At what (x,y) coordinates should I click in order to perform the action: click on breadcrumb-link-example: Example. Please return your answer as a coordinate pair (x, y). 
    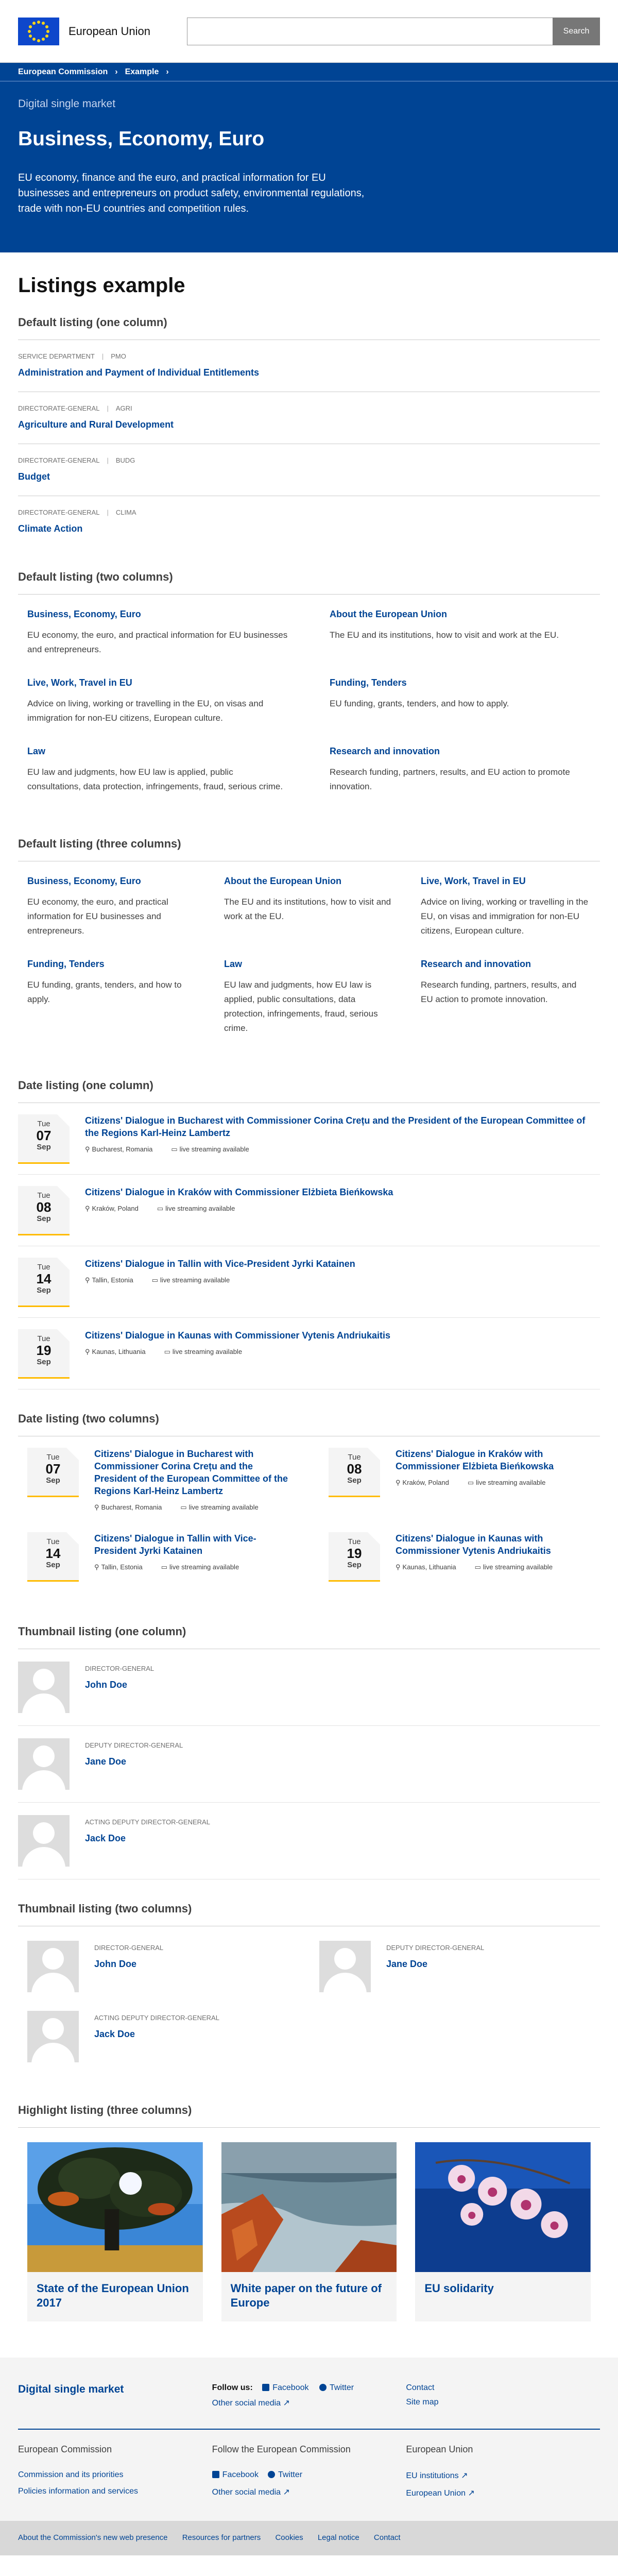
    Looking at the image, I should click on (142, 72).